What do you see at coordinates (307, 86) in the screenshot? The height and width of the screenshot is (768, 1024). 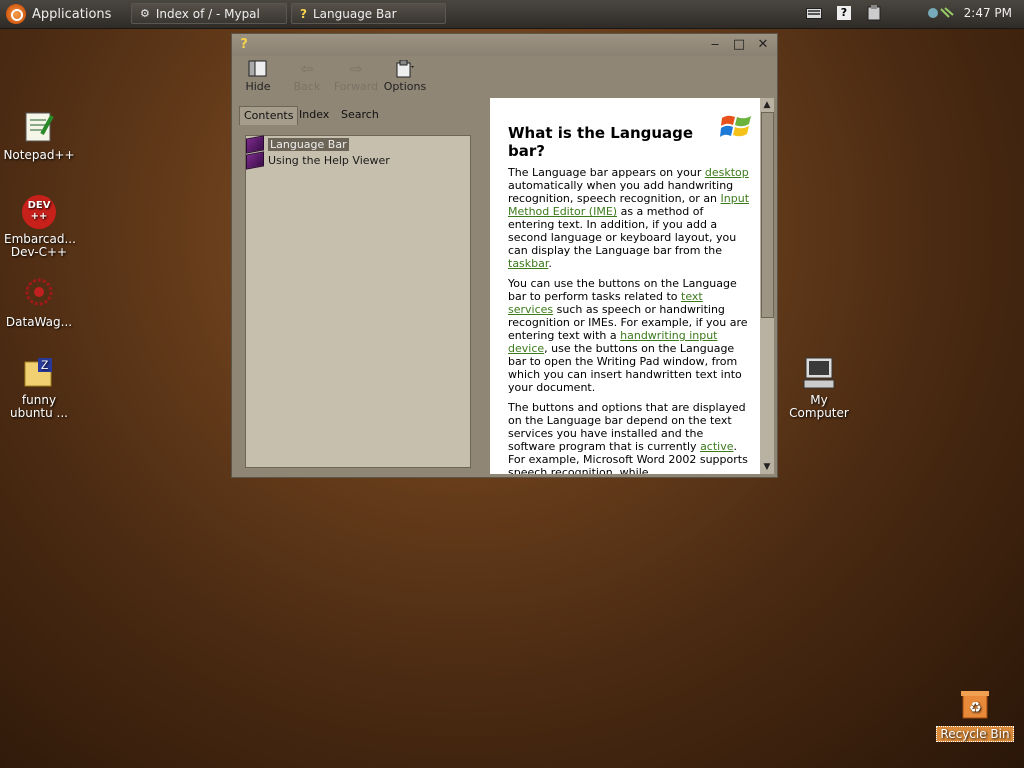 I see `back-label: Back` at bounding box center [307, 86].